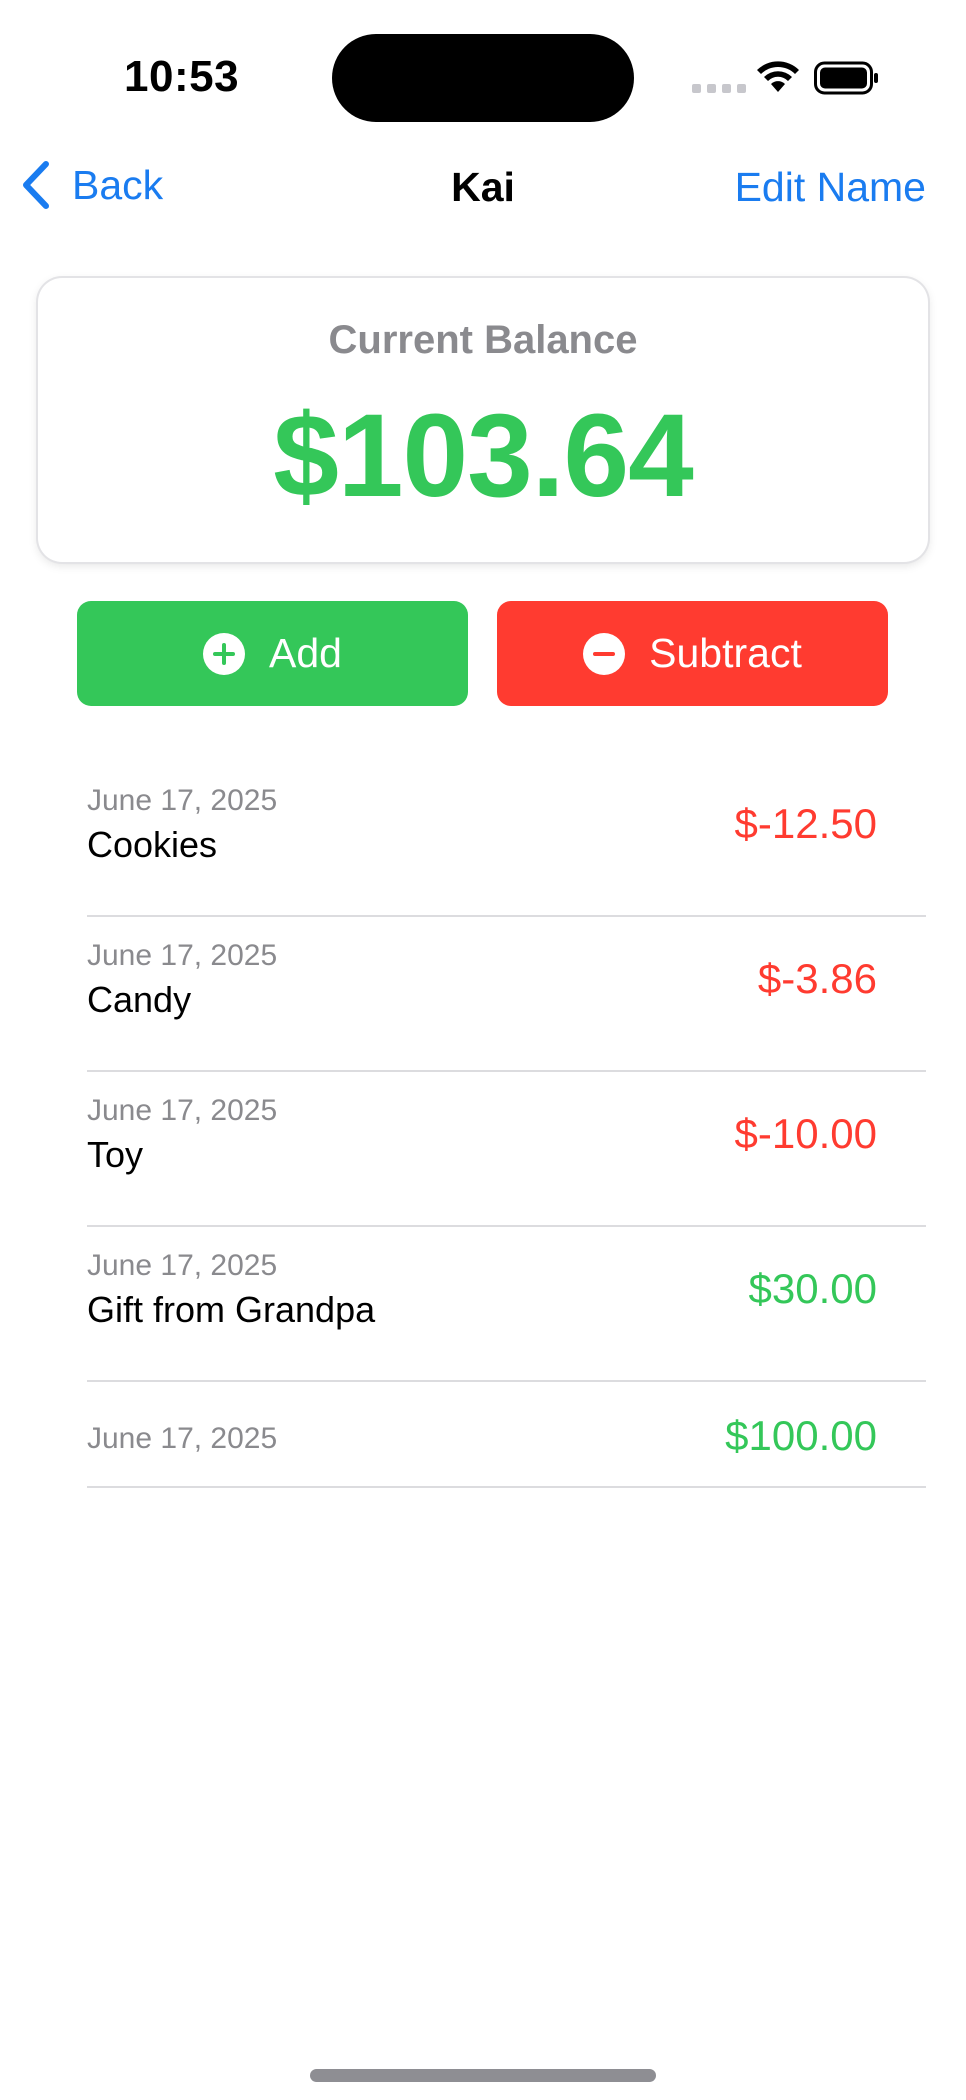  Describe the element at coordinates (483, 456) in the screenshot. I see `balance-amount: $103.64` at that location.